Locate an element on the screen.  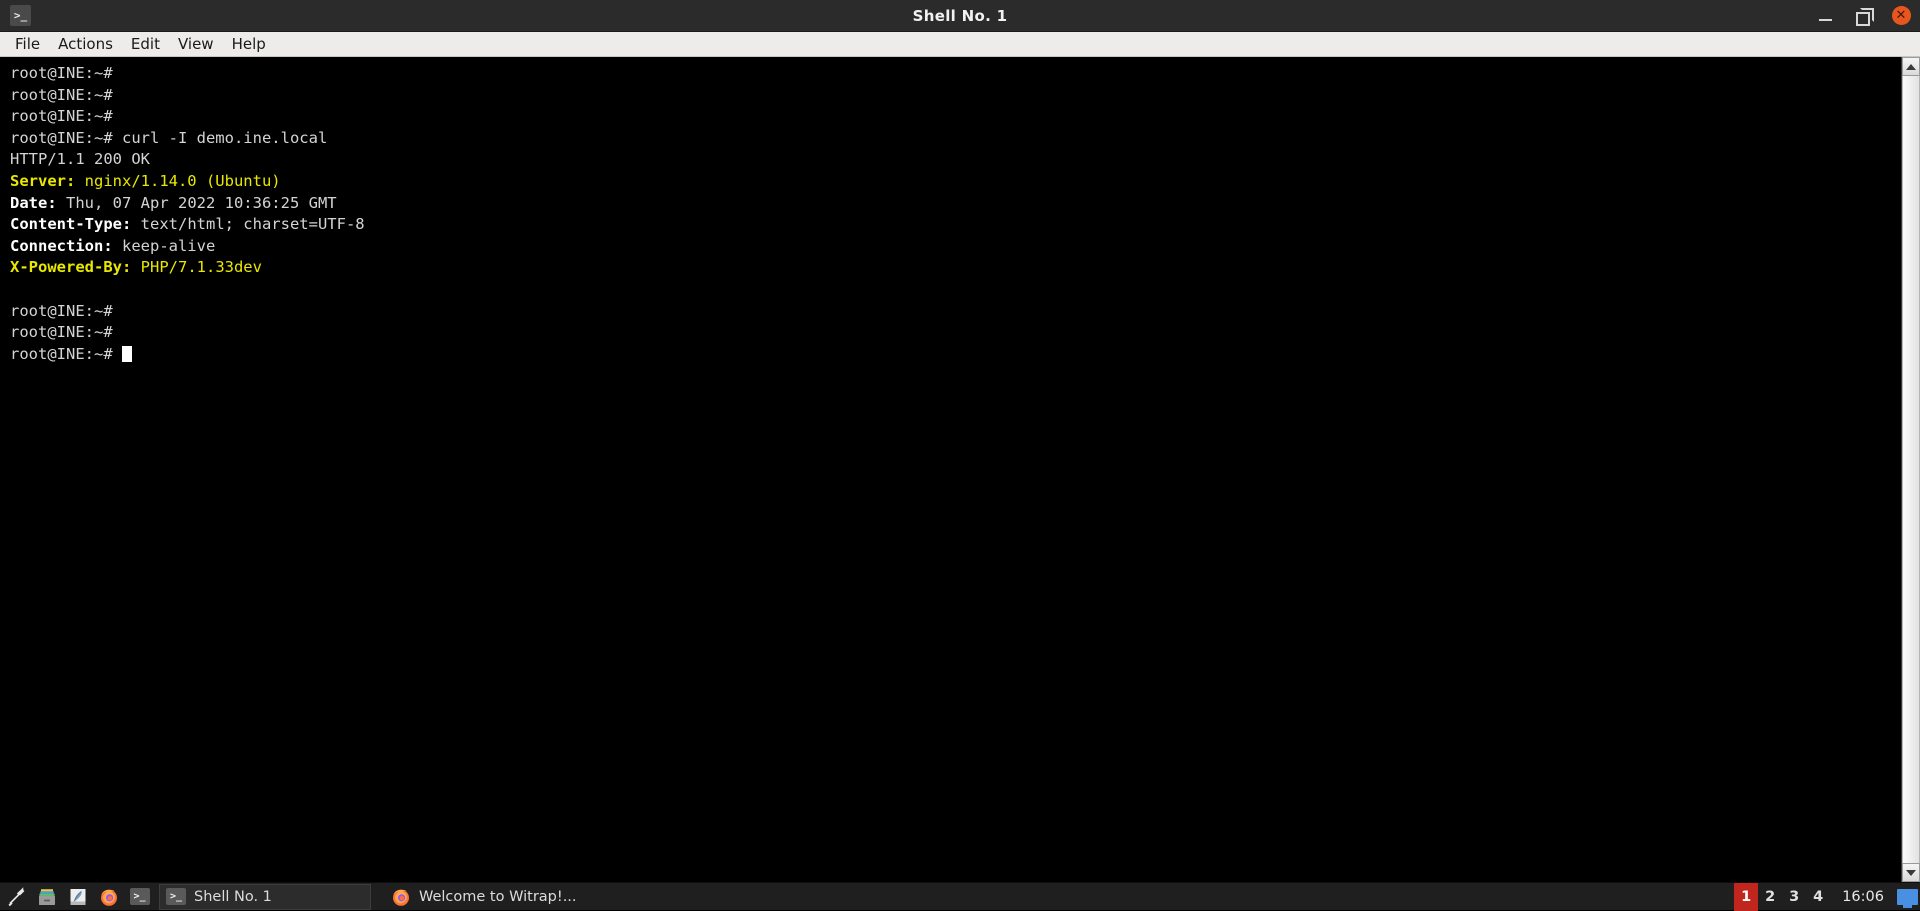
window-title: Shell No. 1 is located at coordinates (960, 16).